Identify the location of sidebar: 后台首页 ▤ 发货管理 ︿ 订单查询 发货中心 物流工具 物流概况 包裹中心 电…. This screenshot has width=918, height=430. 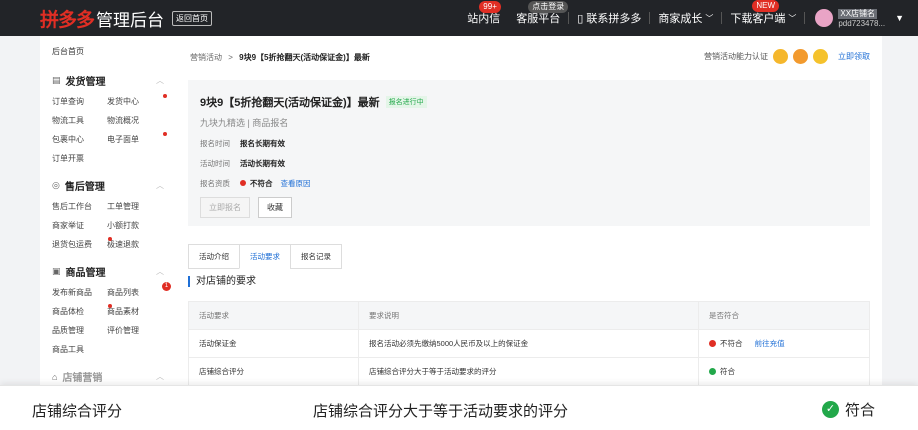
(108, 233).